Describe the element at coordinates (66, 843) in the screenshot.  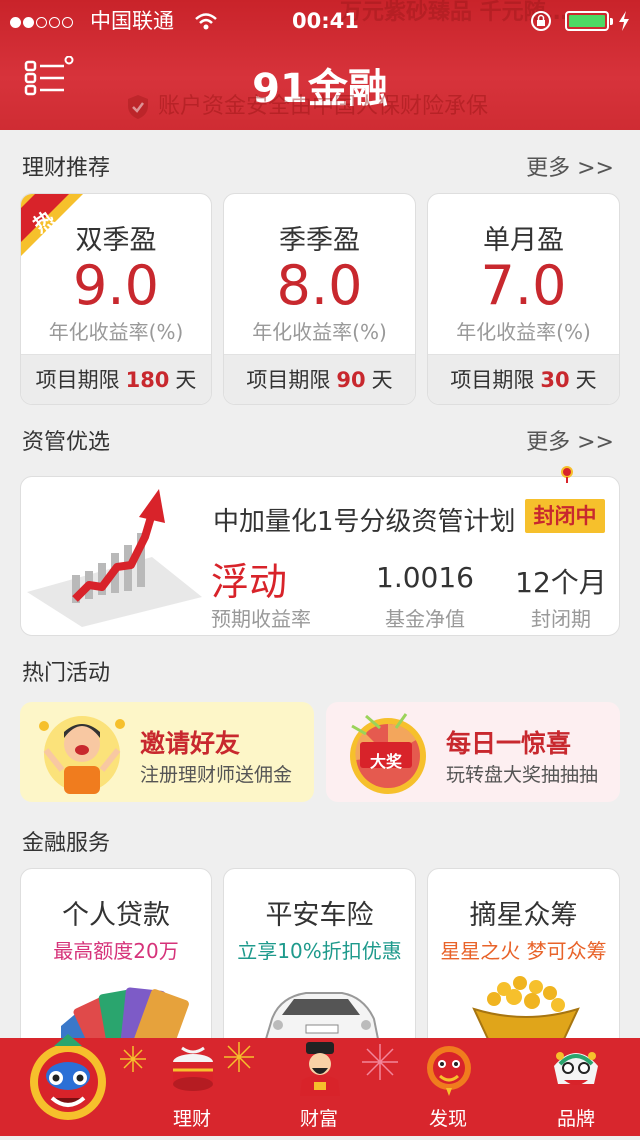
I see `section-title-services: 金融服务` at that location.